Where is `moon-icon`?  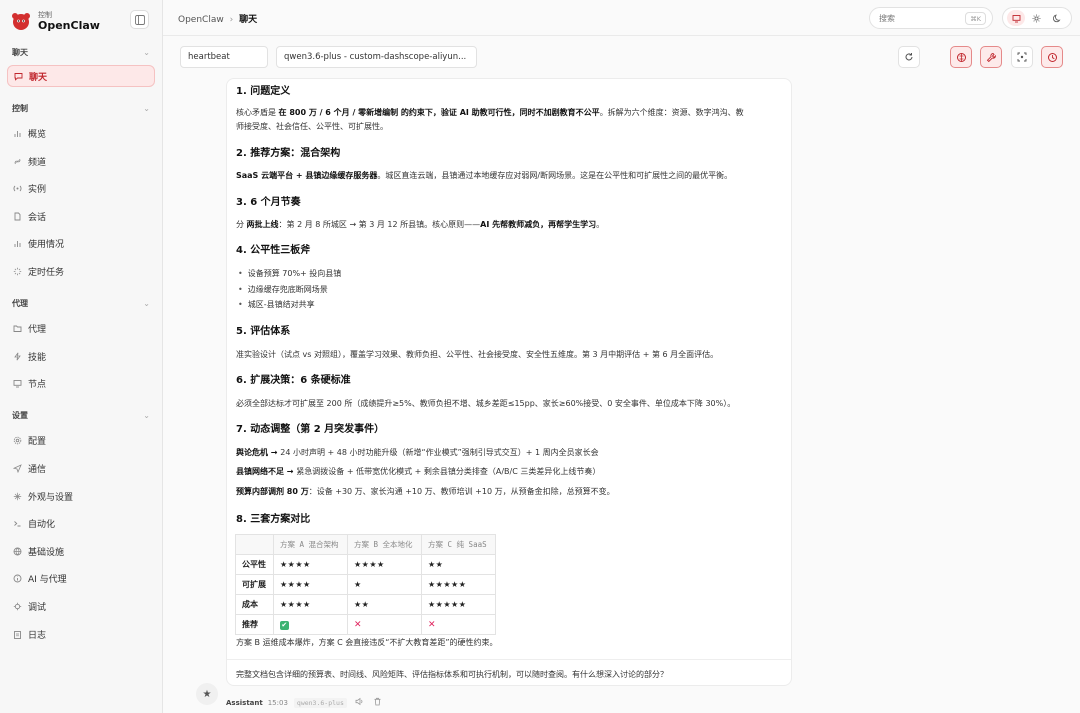 moon-icon is located at coordinates (1057, 18).